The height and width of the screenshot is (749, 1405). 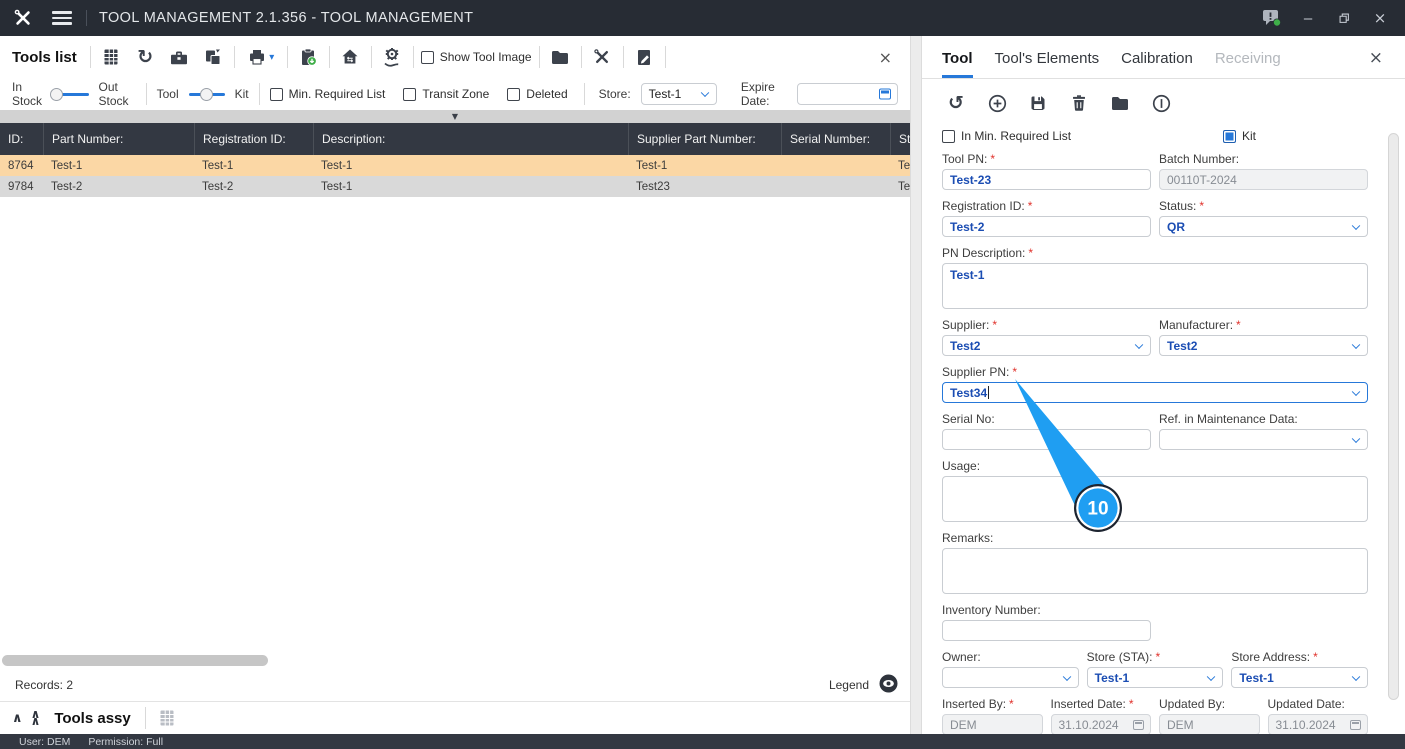 I want to click on titlebar-divider, so click(x=86, y=18).